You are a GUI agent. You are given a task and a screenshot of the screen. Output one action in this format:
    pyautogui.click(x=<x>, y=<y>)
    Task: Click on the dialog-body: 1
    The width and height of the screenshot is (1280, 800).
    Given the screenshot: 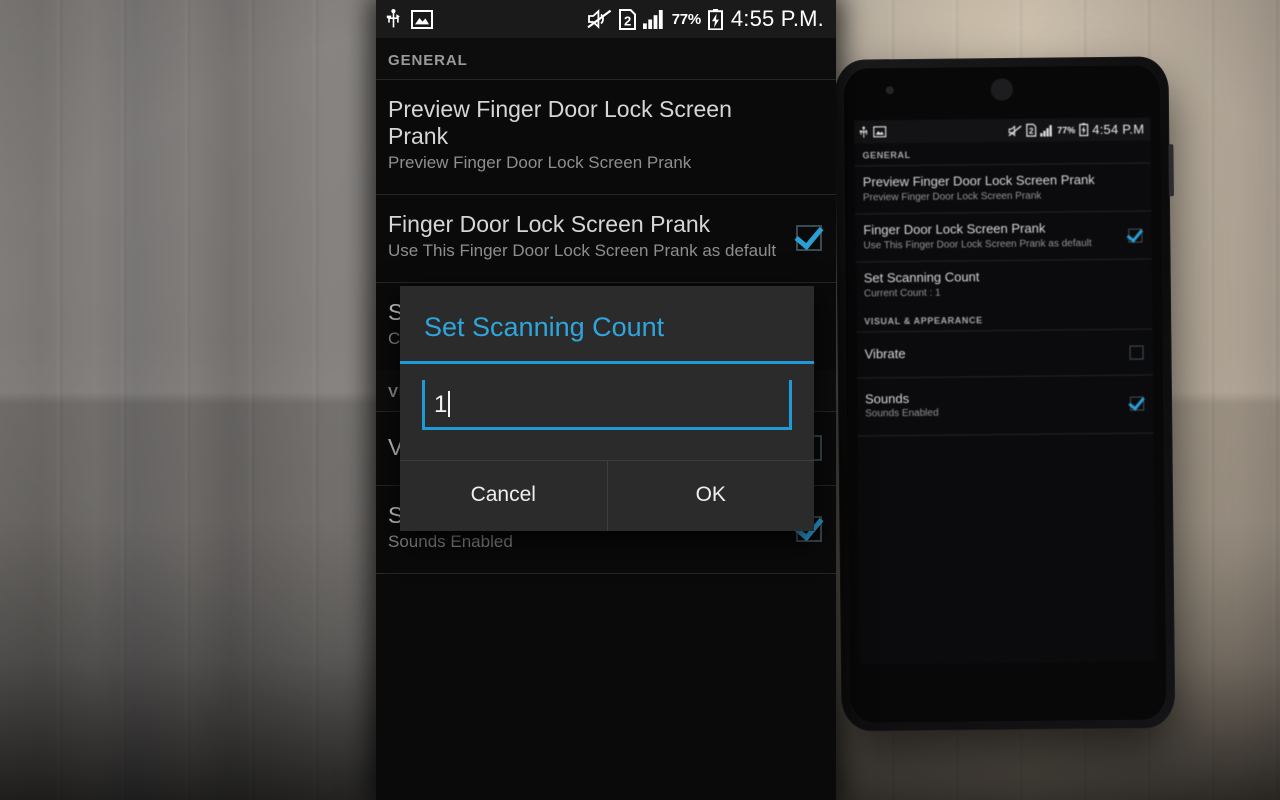 What is the action you would take?
    pyautogui.click(x=607, y=412)
    